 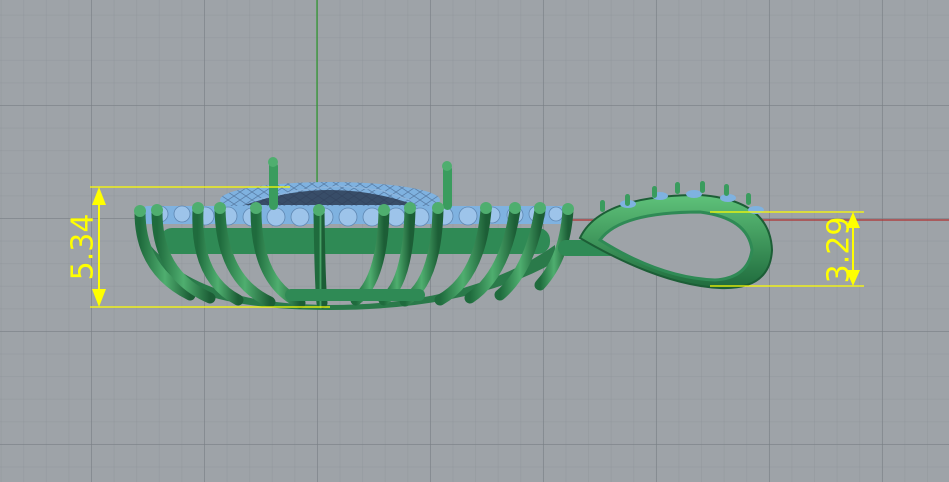 I want to click on cage-bottom-bar, so click(x=355, y=295).